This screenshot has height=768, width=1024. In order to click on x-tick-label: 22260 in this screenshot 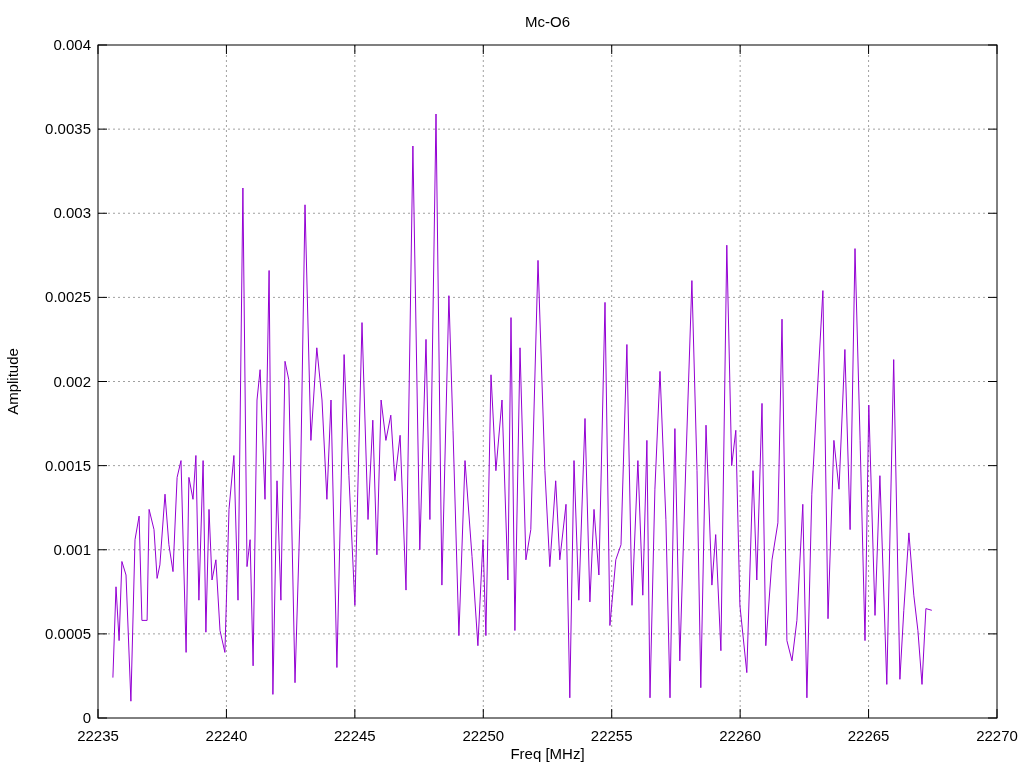, I will do `click(740, 735)`.